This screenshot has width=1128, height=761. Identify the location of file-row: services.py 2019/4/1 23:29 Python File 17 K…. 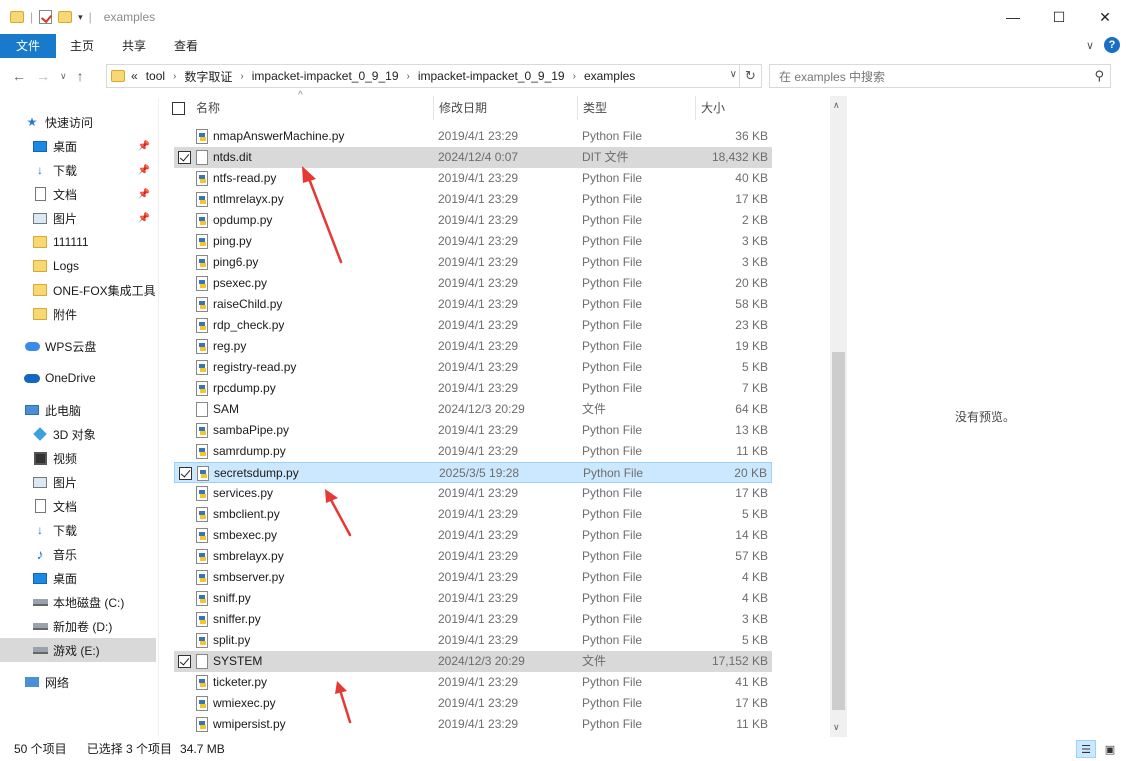
(473, 493).